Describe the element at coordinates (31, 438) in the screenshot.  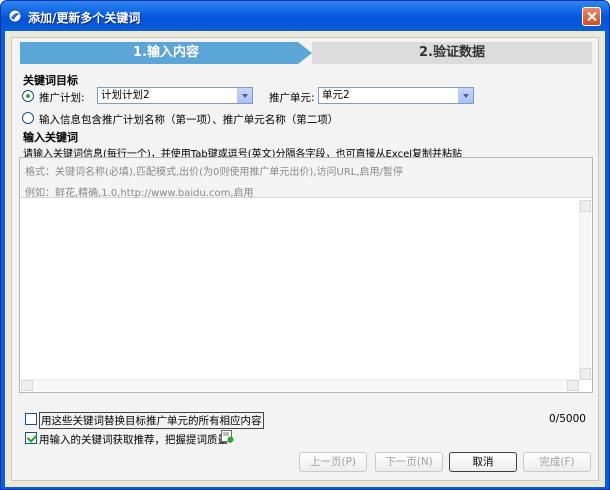
I see `recommend-checkbox` at that location.